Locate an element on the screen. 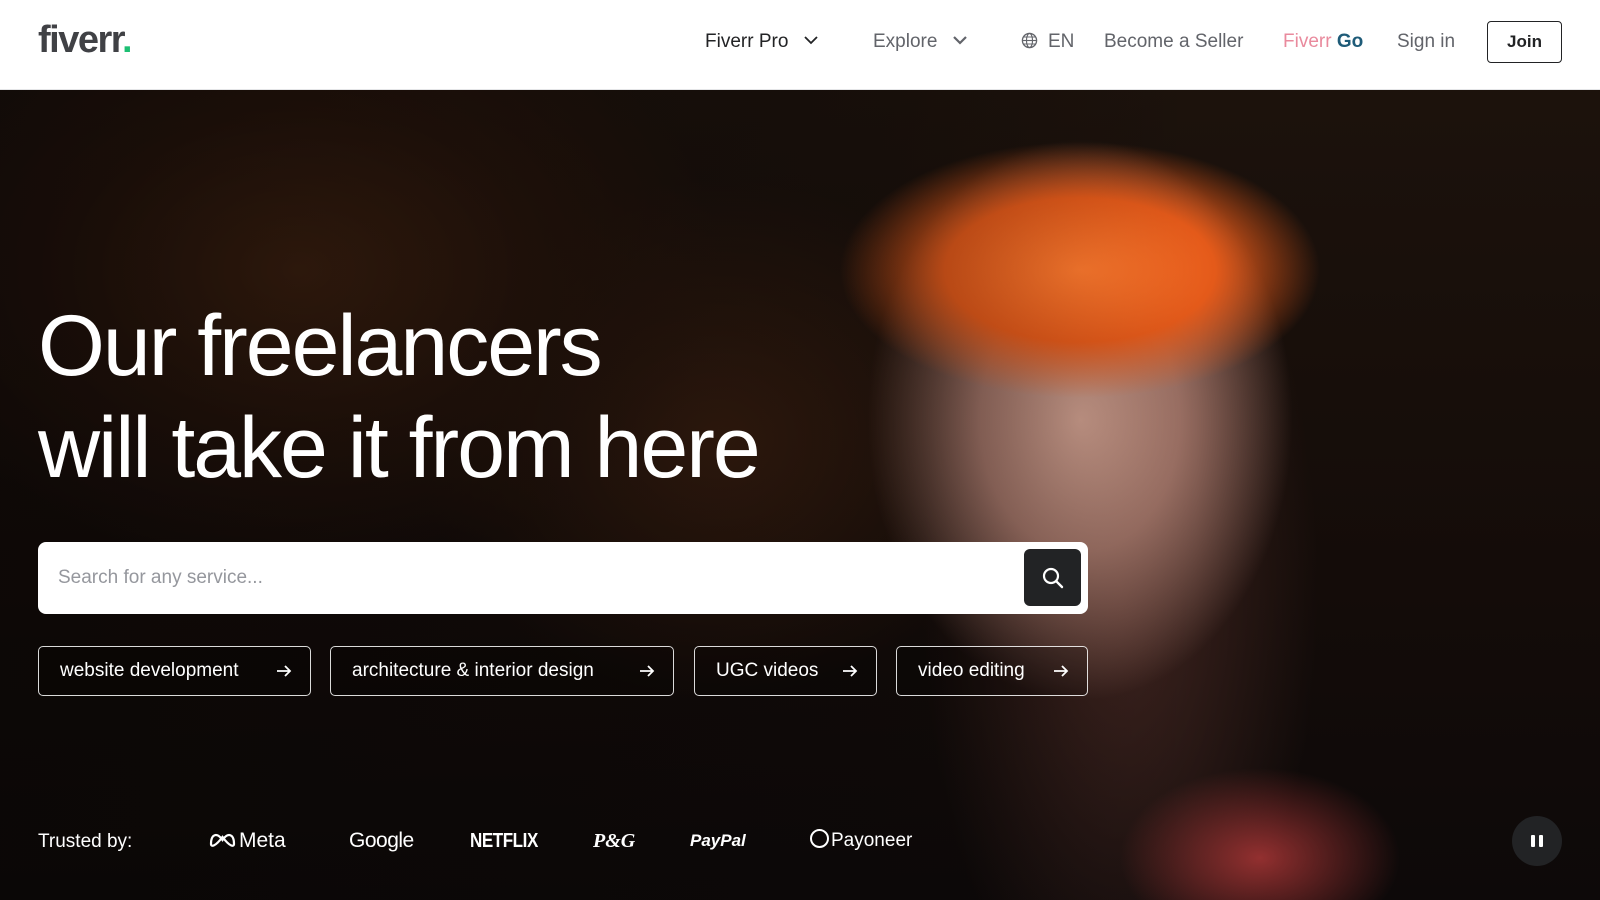 This screenshot has width=1600, height=900. chip-label: architecture & interior design is located at coordinates (473, 670).